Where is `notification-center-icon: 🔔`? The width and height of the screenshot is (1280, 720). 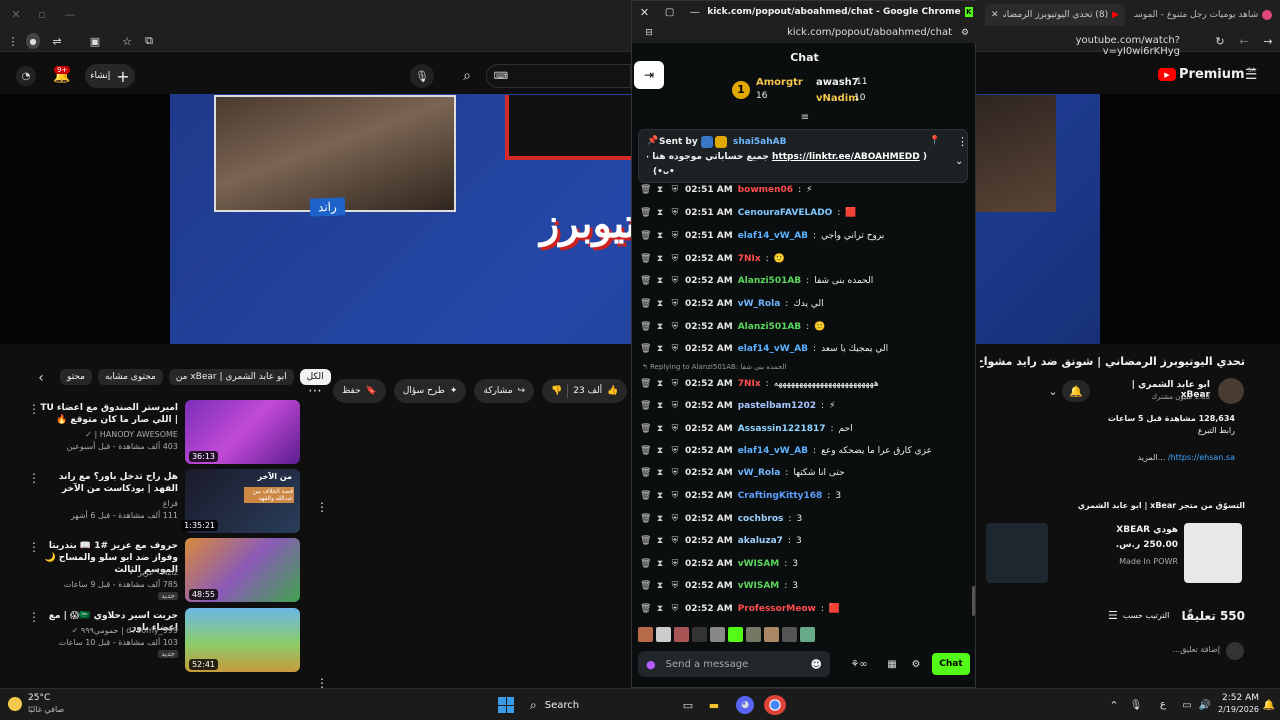
notification-center-icon: 🔔 is located at coordinates (1269, 705).